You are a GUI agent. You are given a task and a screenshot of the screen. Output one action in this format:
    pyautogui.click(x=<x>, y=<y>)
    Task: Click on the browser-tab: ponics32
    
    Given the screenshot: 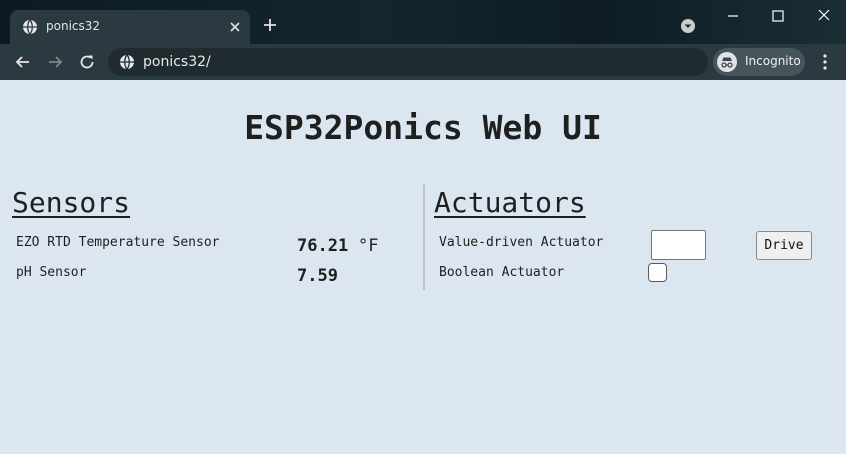 What is the action you would take?
    pyautogui.click(x=130, y=27)
    